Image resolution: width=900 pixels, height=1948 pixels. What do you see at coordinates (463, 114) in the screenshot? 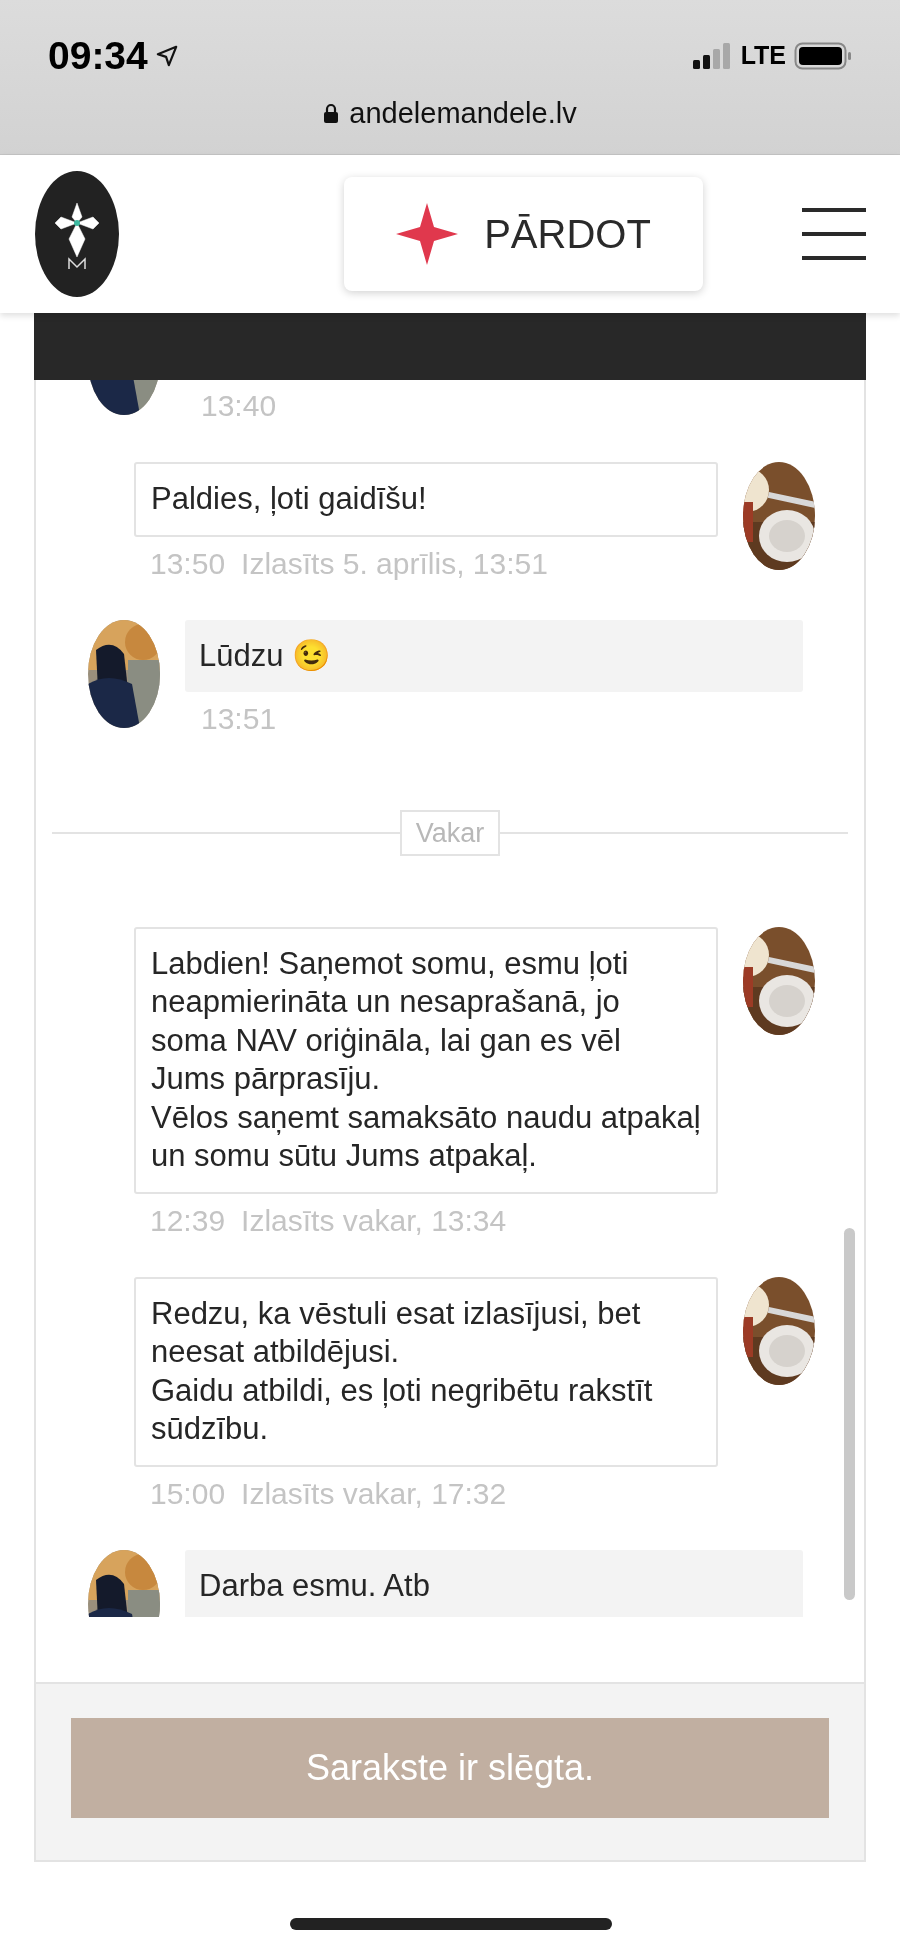
I see `url-text: andelemandele.lv` at bounding box center [463, 114].